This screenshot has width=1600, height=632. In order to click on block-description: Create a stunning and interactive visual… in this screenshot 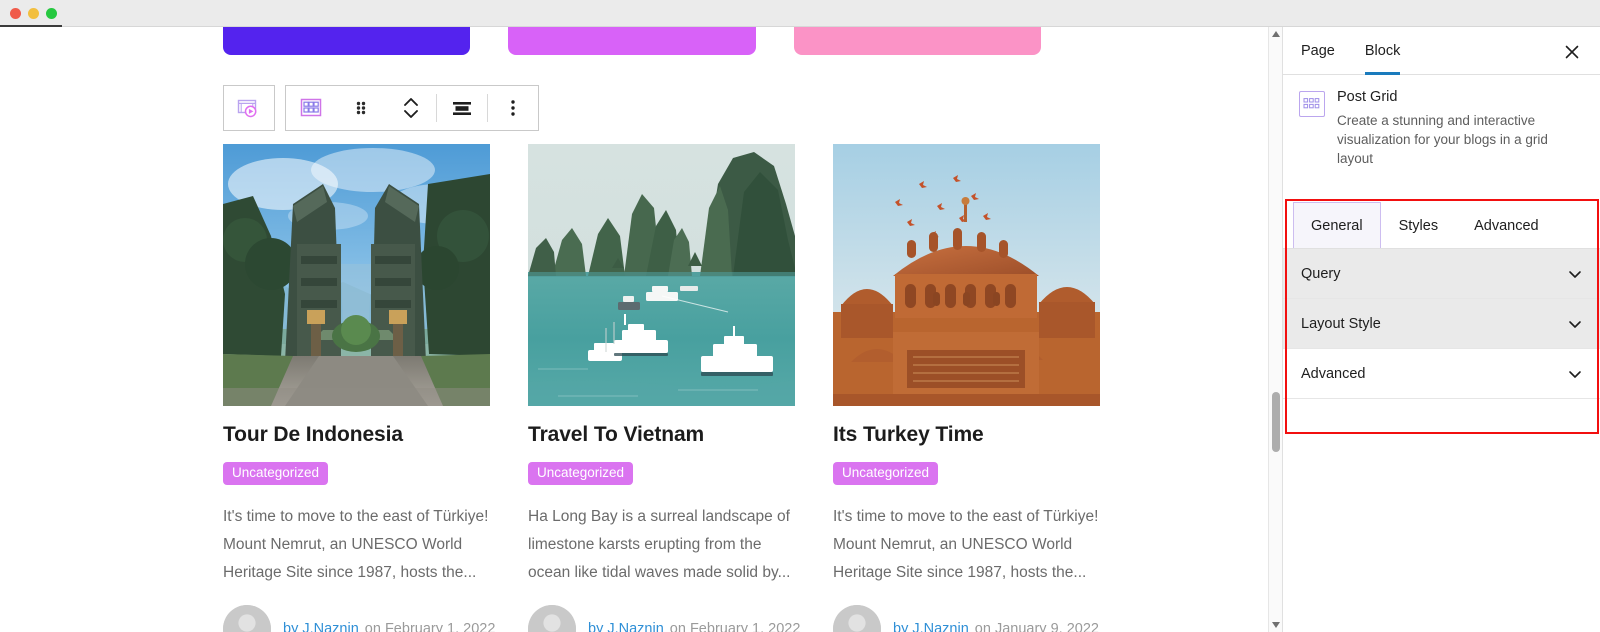, I will do `click(1442, 139)`.